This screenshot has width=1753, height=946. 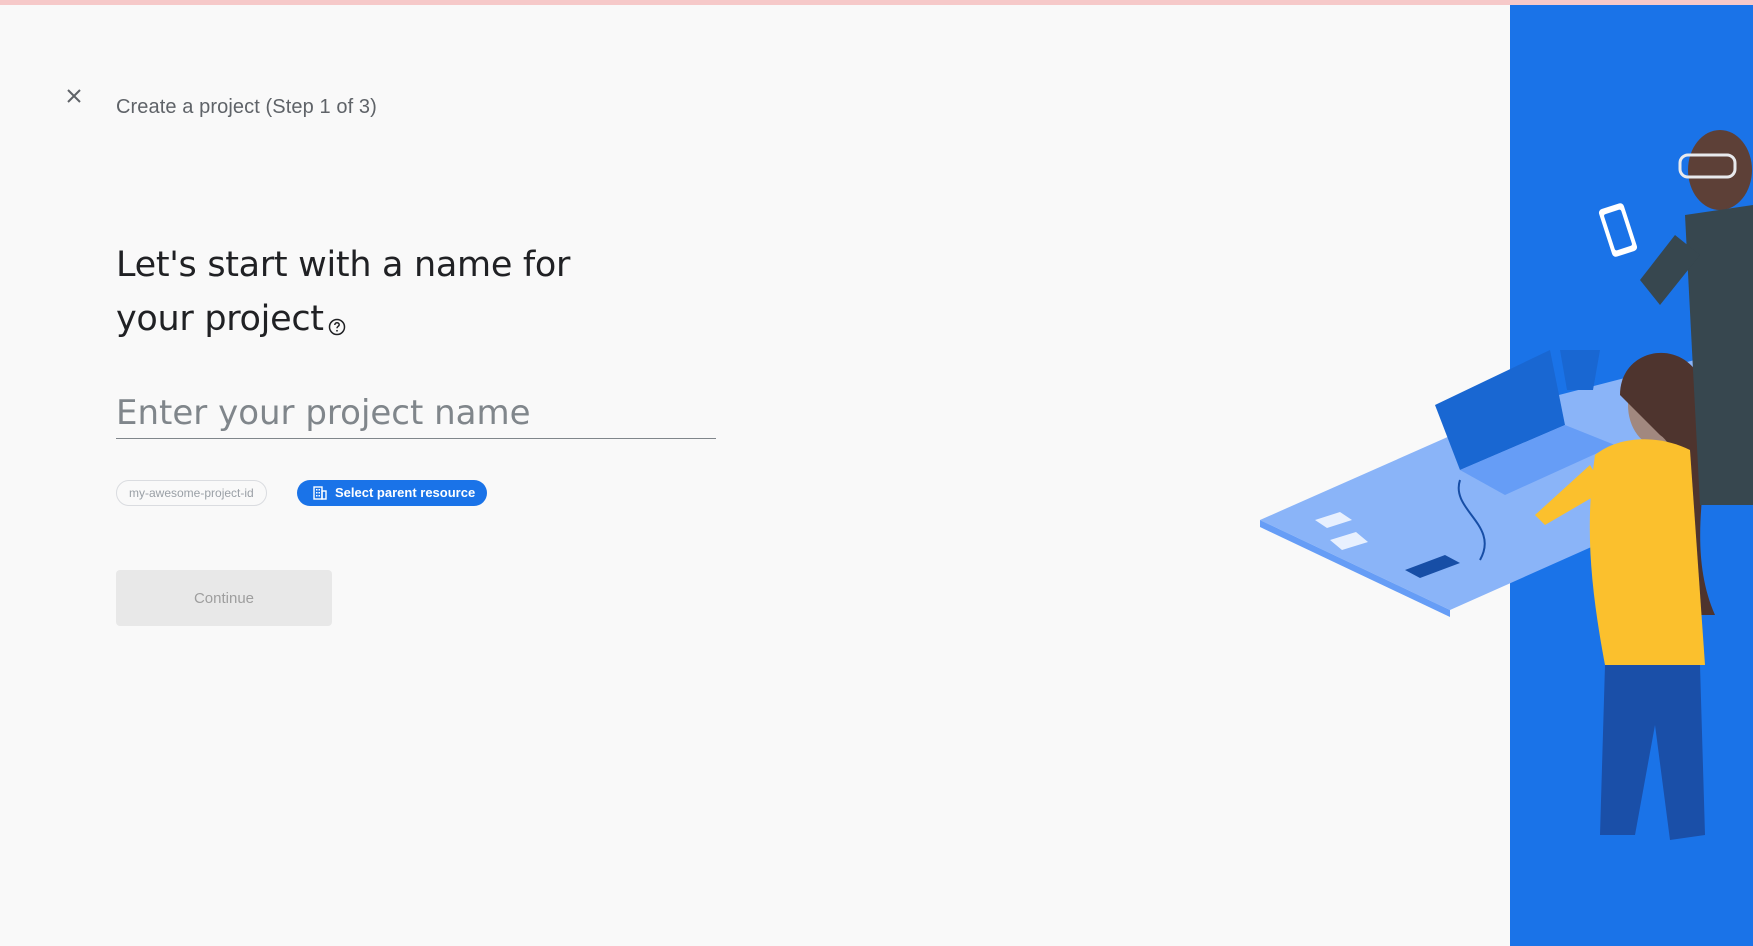 What do you see at coordinates (405, 492) in the screenshot?
I see `select-parent-resource-label: Select parent resource` at bounding box center [405, 492].